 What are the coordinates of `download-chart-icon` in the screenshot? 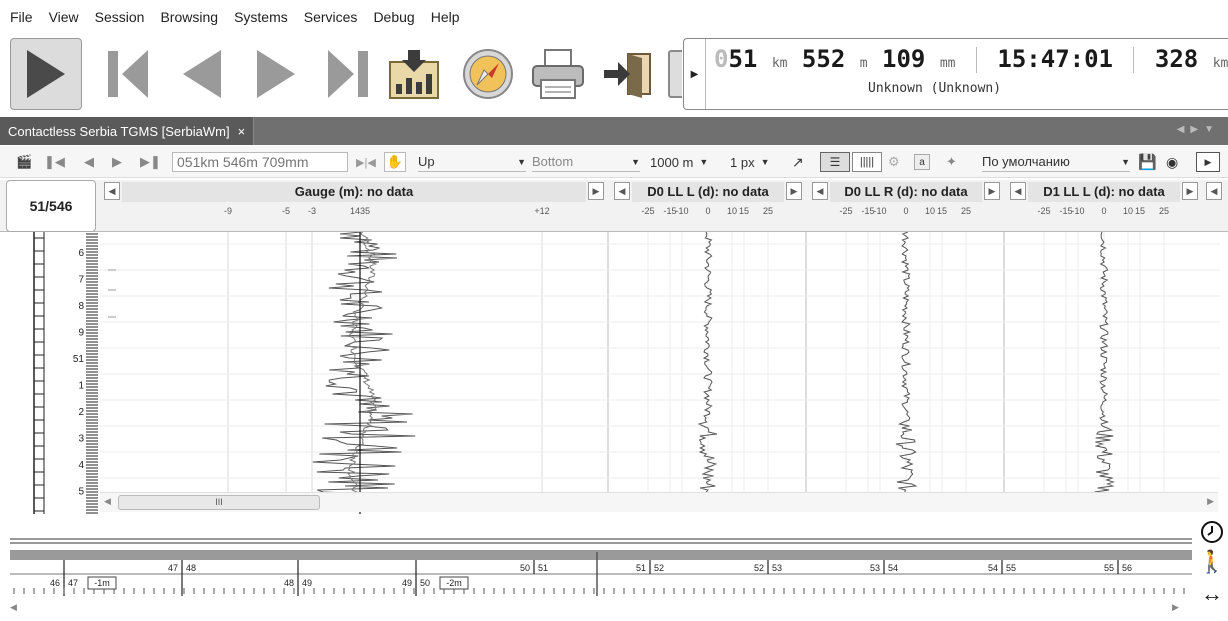 It's located at (414, 74).